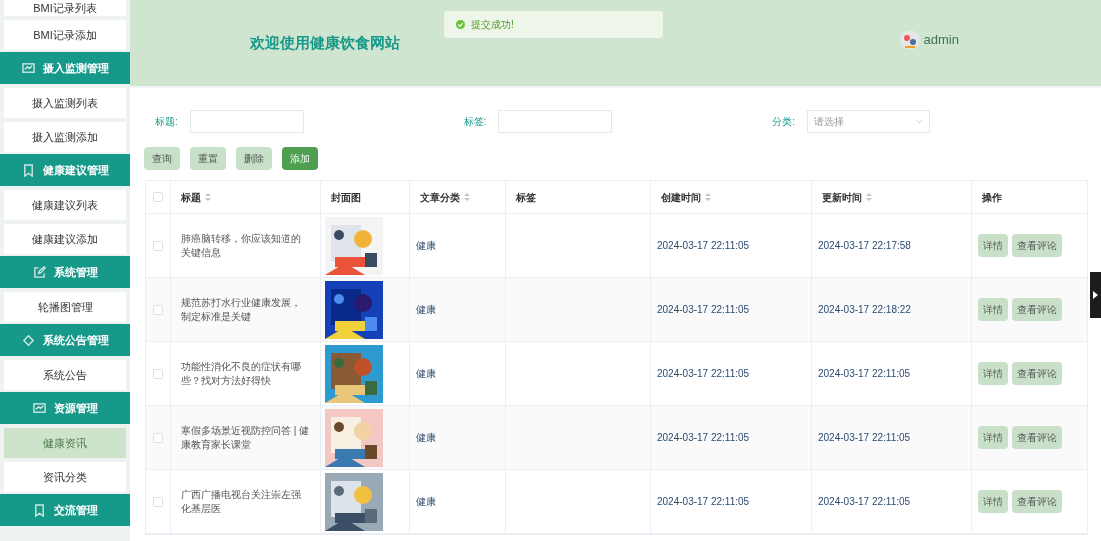  I want to click on sidebar-group: 系统公告管理, so click(65, 340).